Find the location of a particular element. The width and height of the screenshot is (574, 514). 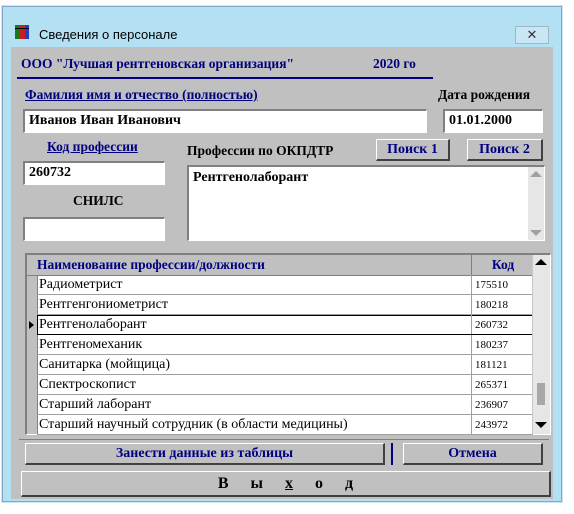

title-bar: Сведения о персонале ✕ is located at coordinates (282, 25).